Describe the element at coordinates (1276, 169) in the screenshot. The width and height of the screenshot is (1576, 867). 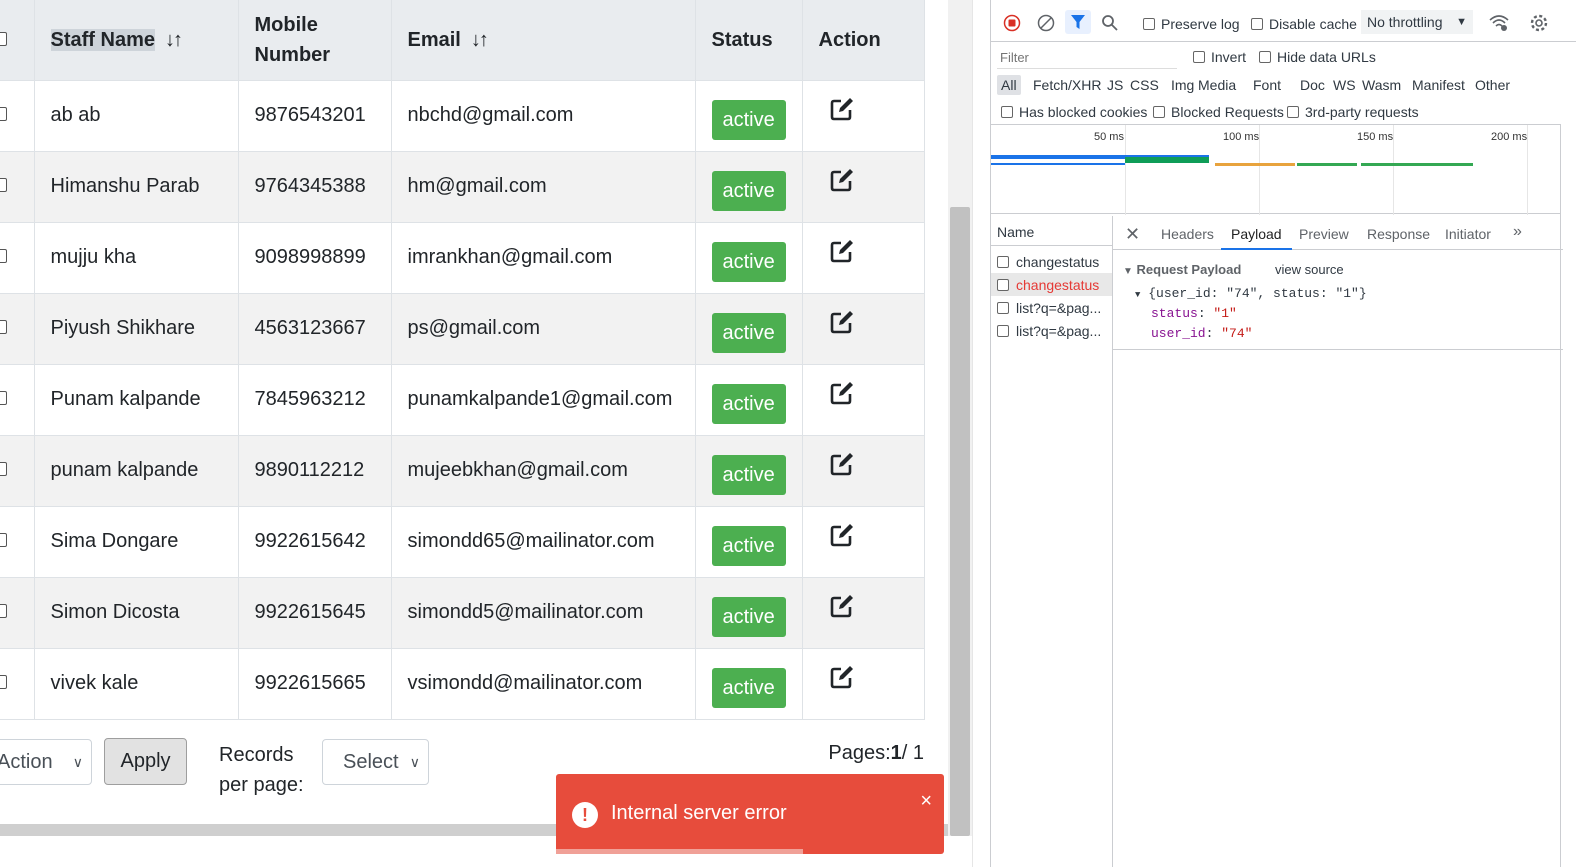
I see `network-timeline: 50 ms 100 ms 150 ms 200 ms` at that location.